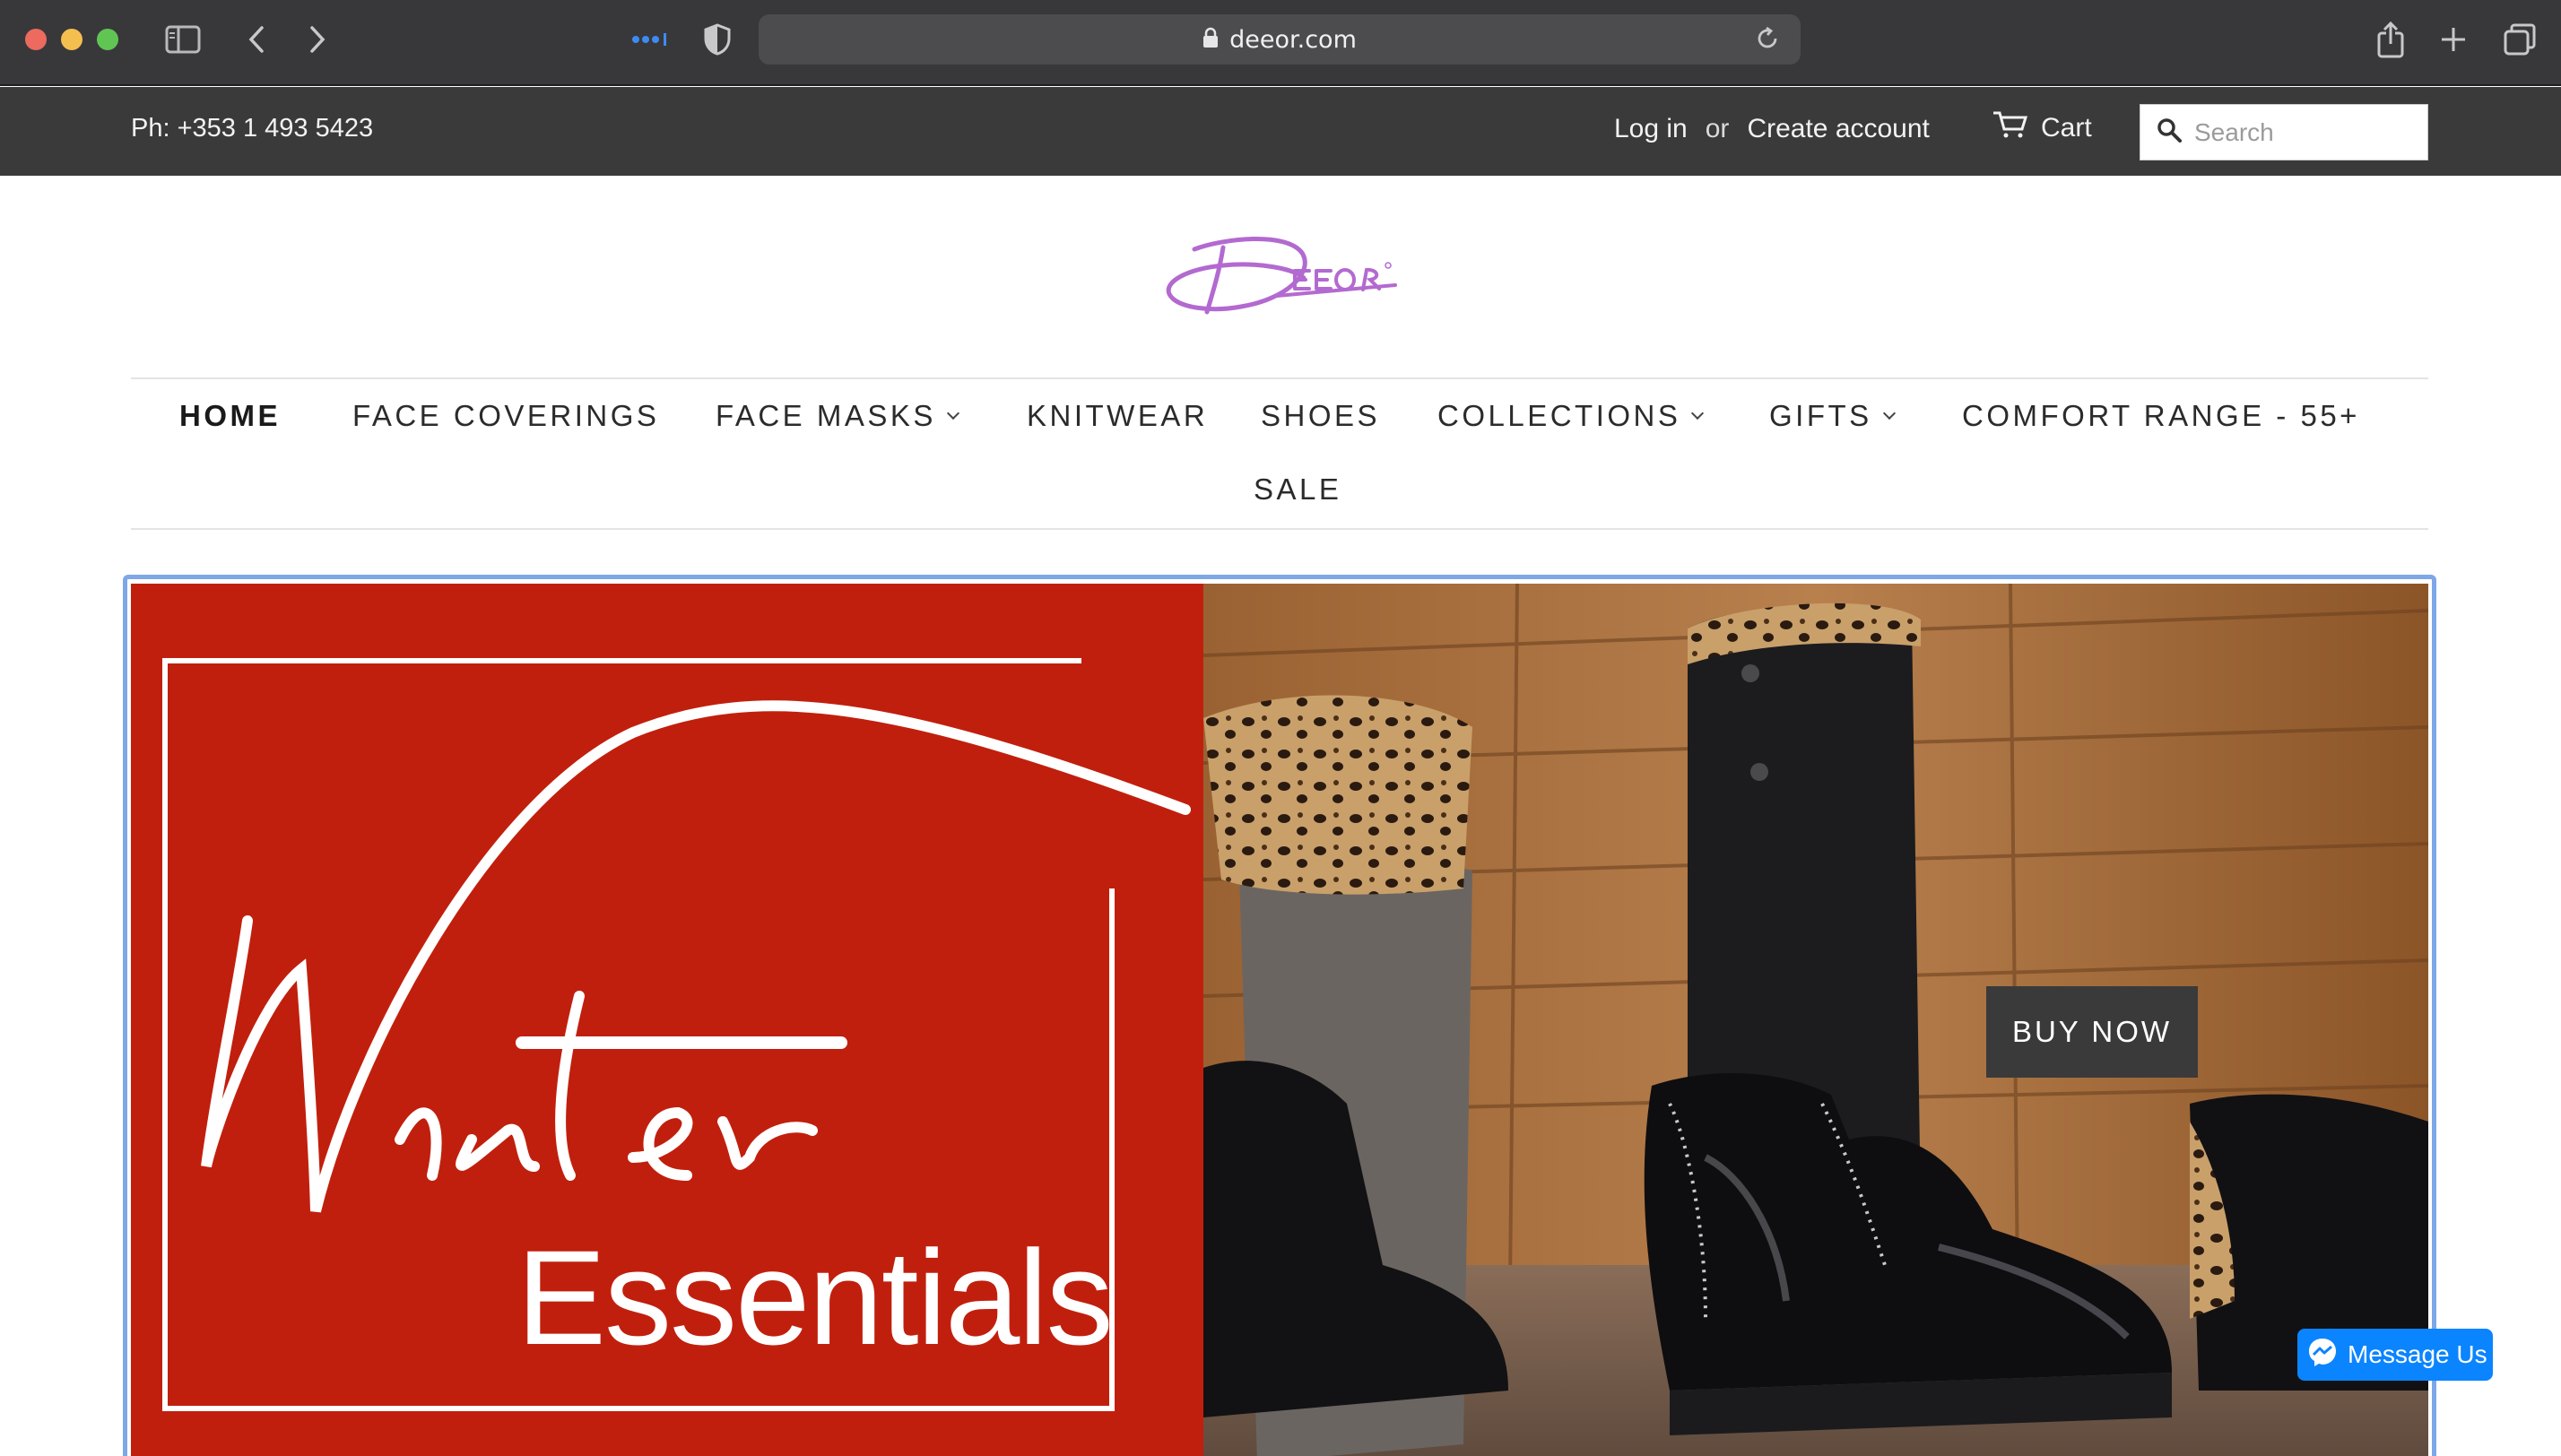 The image size is (2561, 1456). I want to click on nav-sale-label: SALE, so click(1298, 489).